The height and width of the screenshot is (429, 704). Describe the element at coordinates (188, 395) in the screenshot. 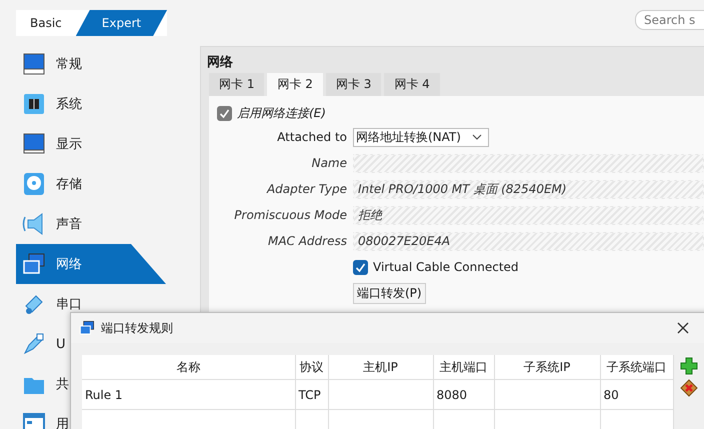

I see `table-cell: Rule 1` at that location.